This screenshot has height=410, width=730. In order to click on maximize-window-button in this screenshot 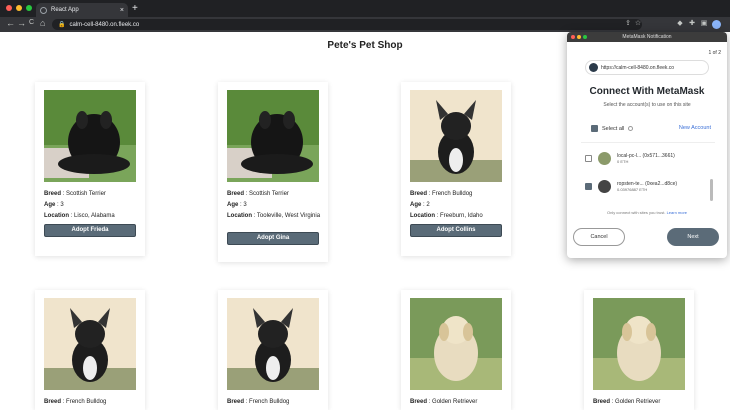, I will do `click(29, 8)`.